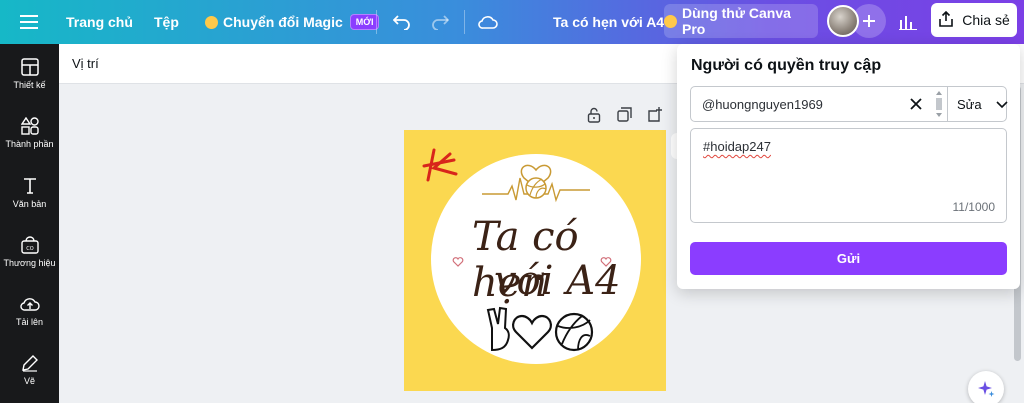 The height and width of the screenshot is (403, 1024). Describe the element at coordinates (969, 104) in the screenshot. I see `permission-value: Sửa` at that location.